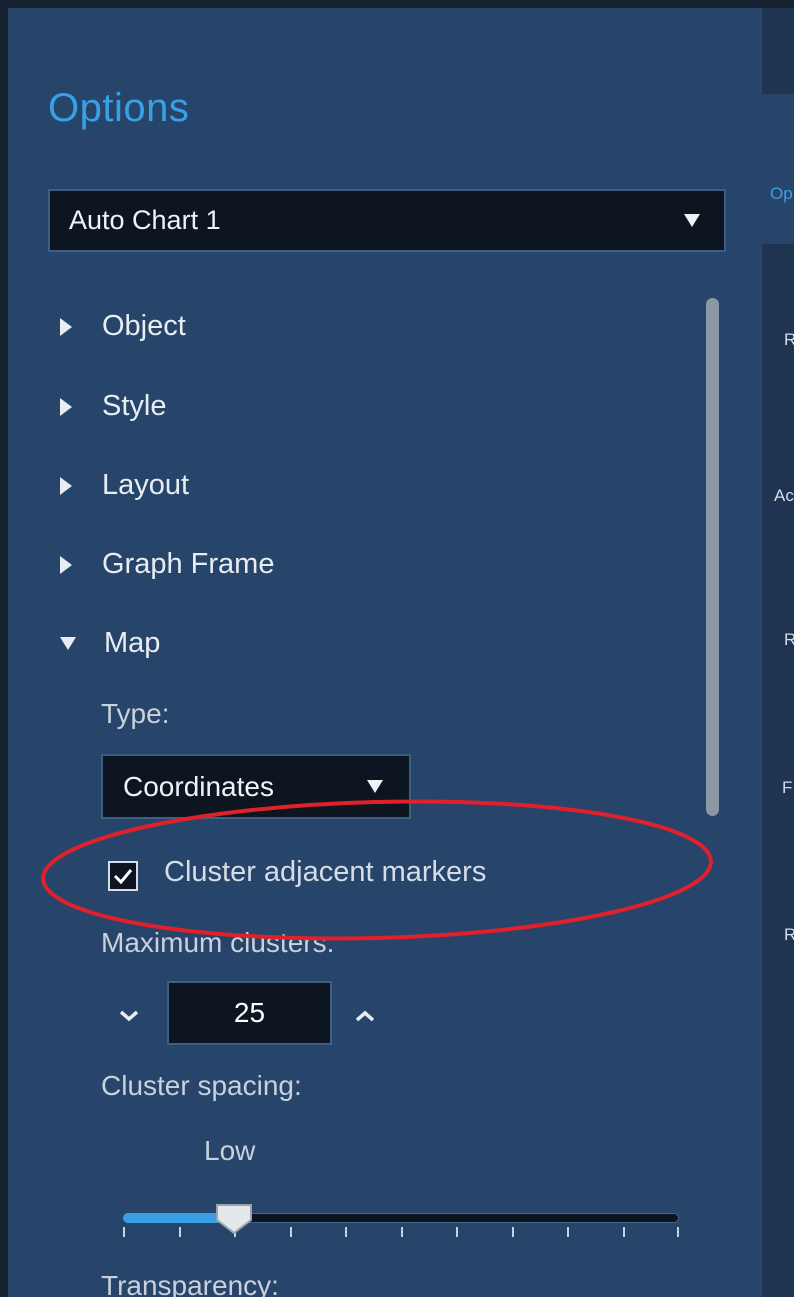 The image size is (794, 1297). What do you see at coordinates (784, 495) in the screenshot?
I see `right-strip-text: Ac` at bounding box center [784, 495].